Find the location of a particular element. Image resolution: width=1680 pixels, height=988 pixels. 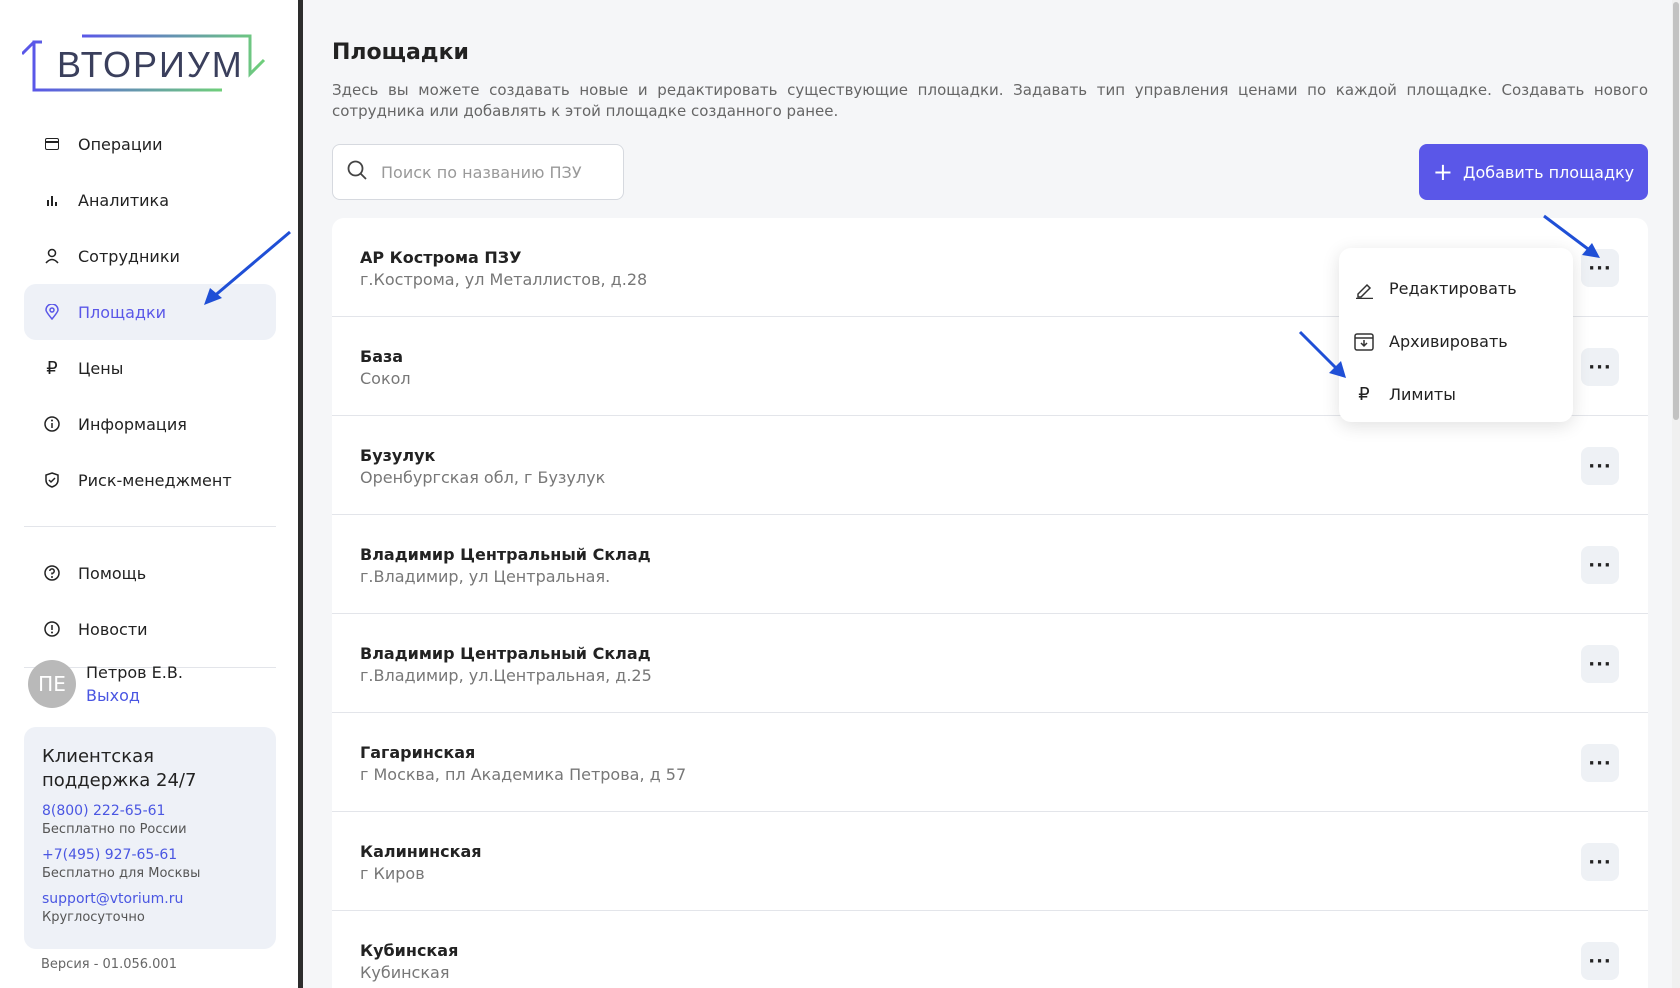

support-phone-1: 8(800) 222-65-61 is located at coordinates (150, 811).